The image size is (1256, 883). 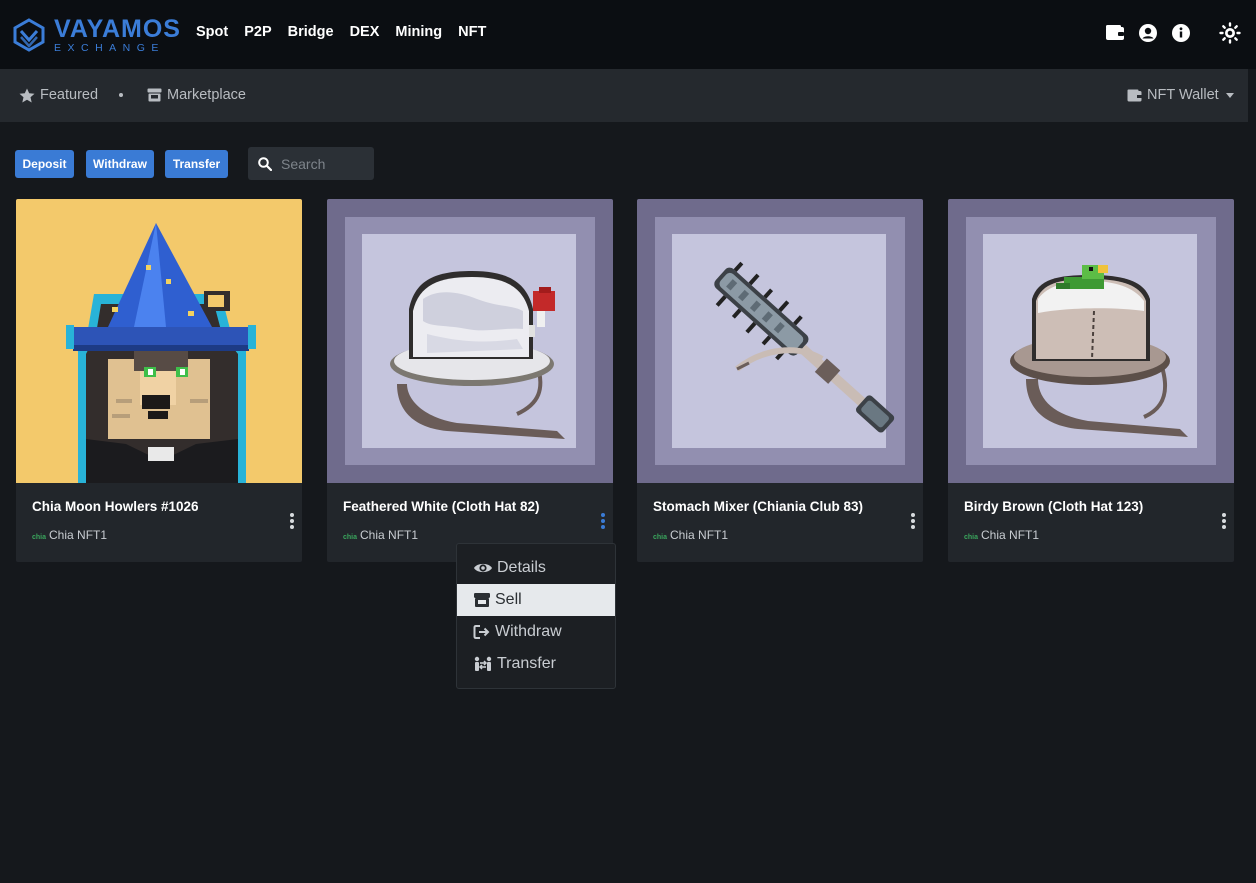 What do you see at coordinates (29, 35) in the screenshot?
I see `logo-hexagon-icon` at bounding box center [29, 35].